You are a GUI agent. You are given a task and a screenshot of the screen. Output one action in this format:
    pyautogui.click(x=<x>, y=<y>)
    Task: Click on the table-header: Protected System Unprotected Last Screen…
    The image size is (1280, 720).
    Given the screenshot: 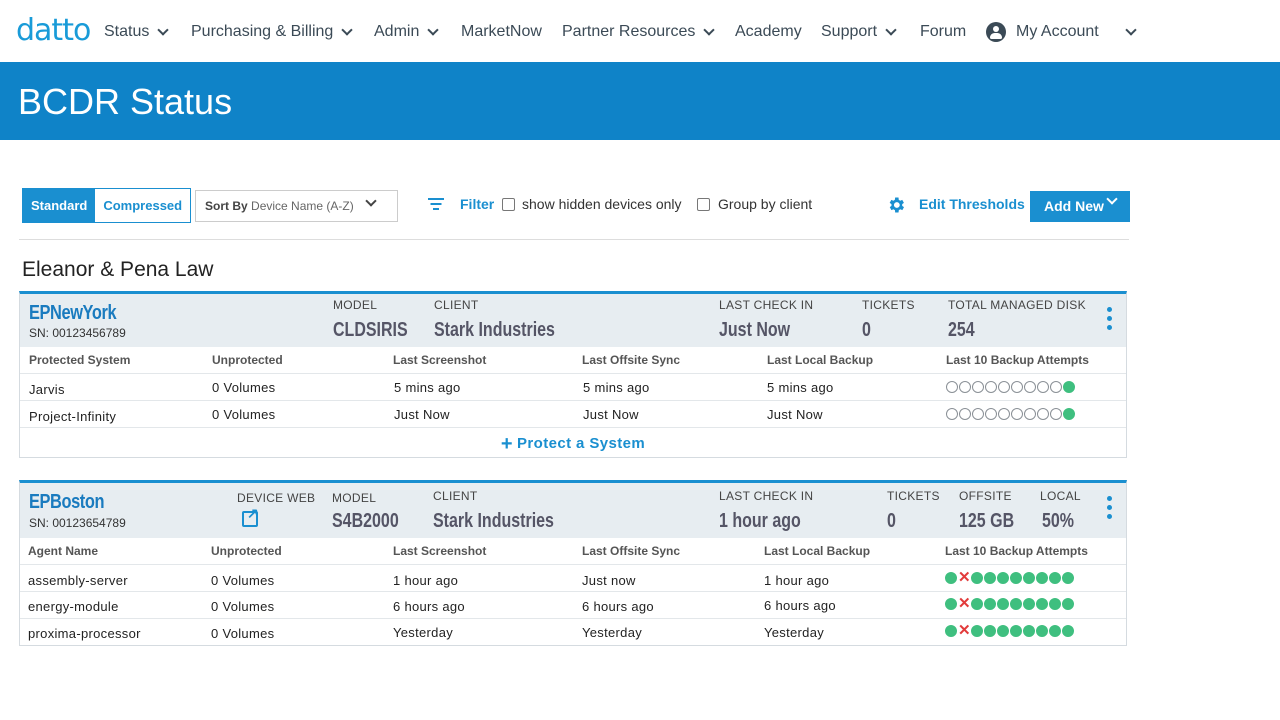 What is the action you would take?
    pyautogui.click(x=573, y=360)
    